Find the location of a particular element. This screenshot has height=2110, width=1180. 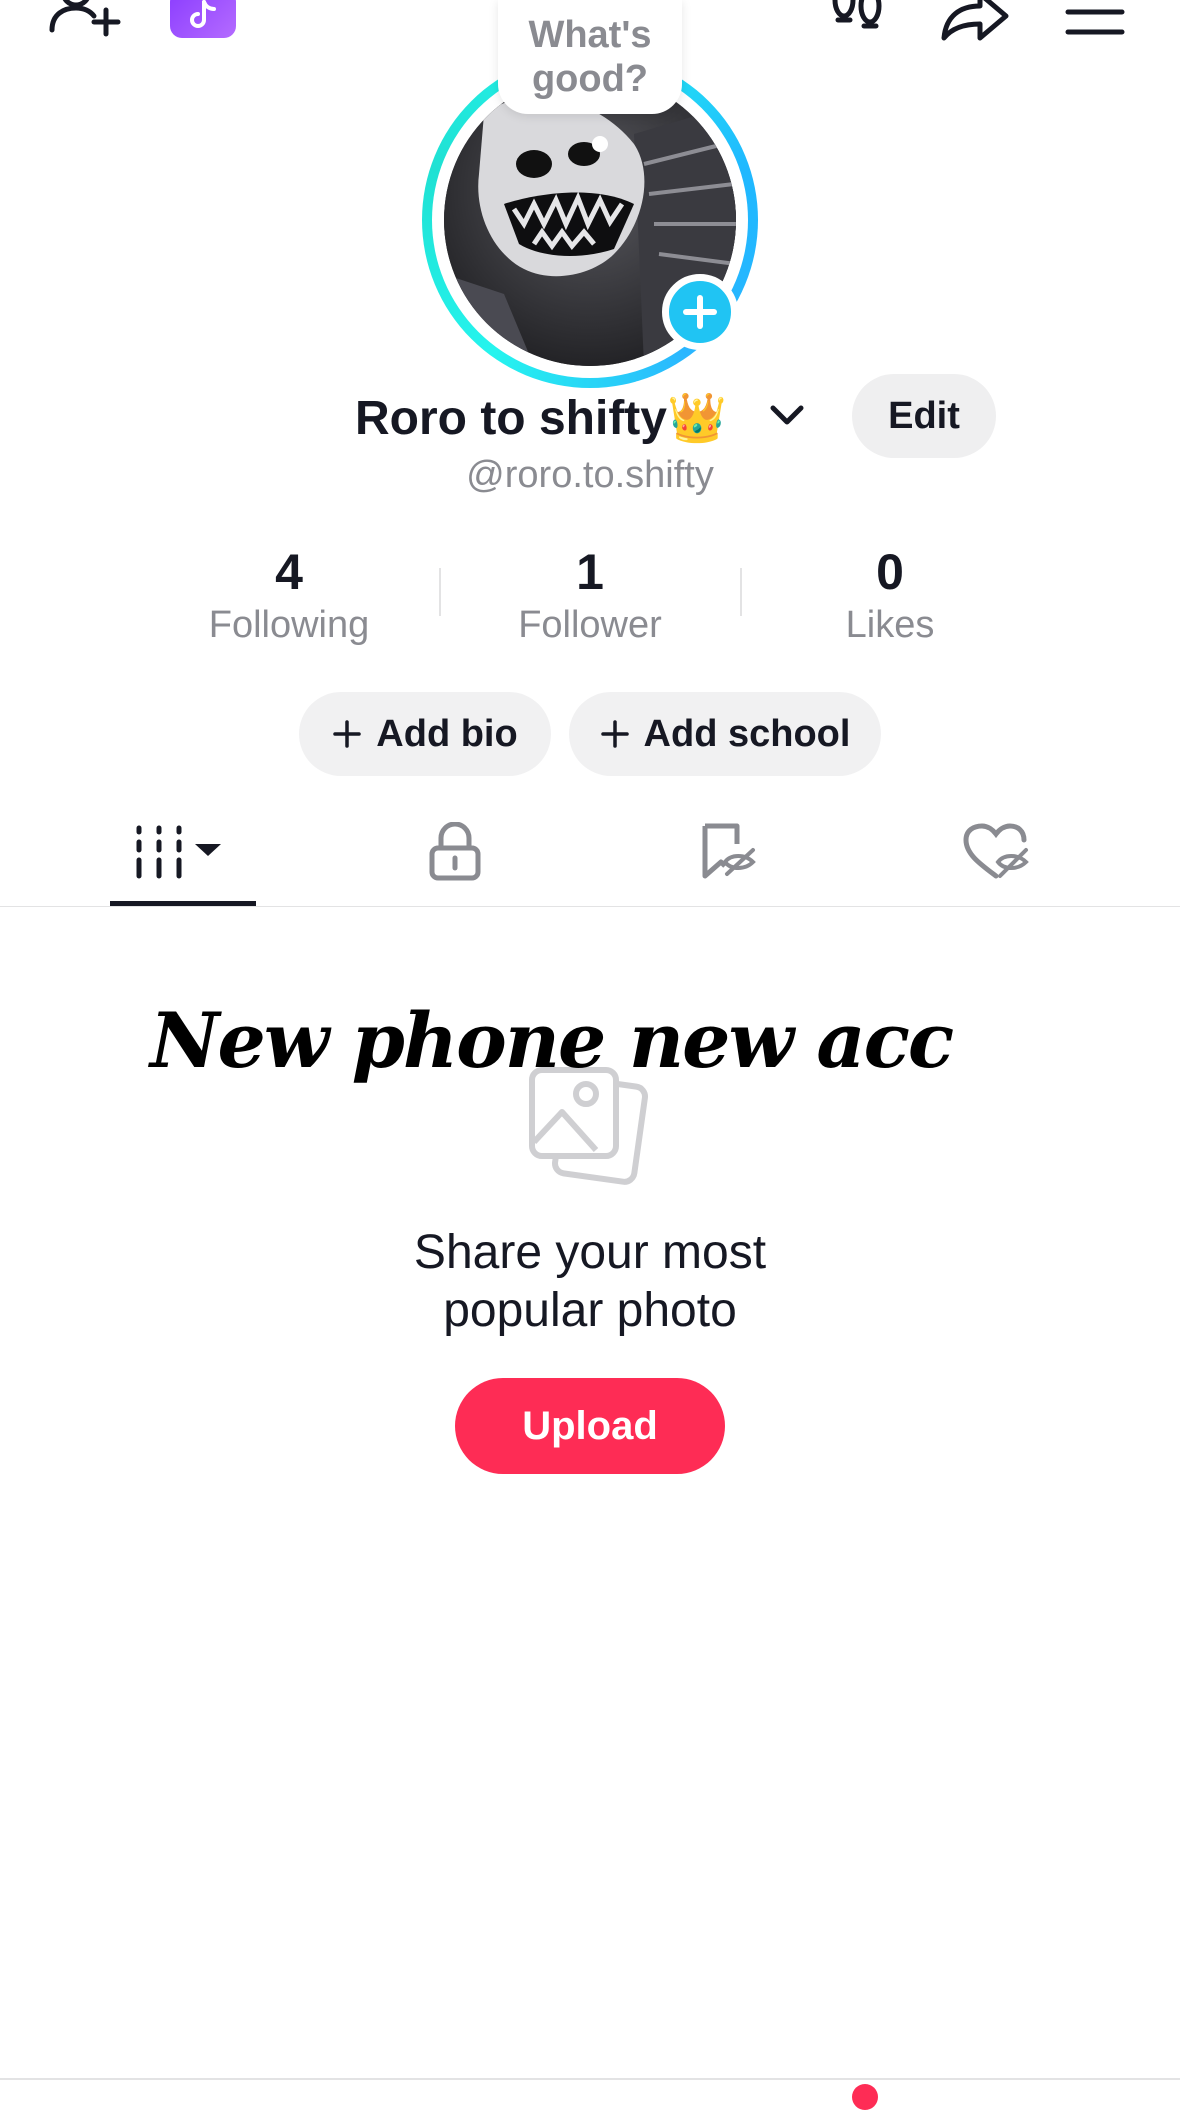

username-handle: @roro.to.shifty is located at coordinates (590, 475).